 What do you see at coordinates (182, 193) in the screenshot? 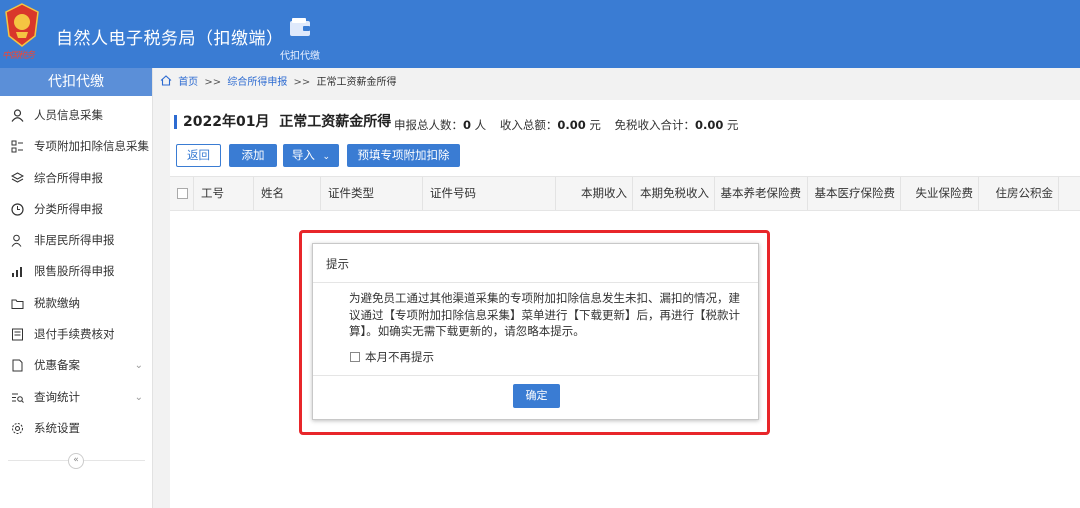
I see `select-all-checkbox` at bounding box center [182, 193].